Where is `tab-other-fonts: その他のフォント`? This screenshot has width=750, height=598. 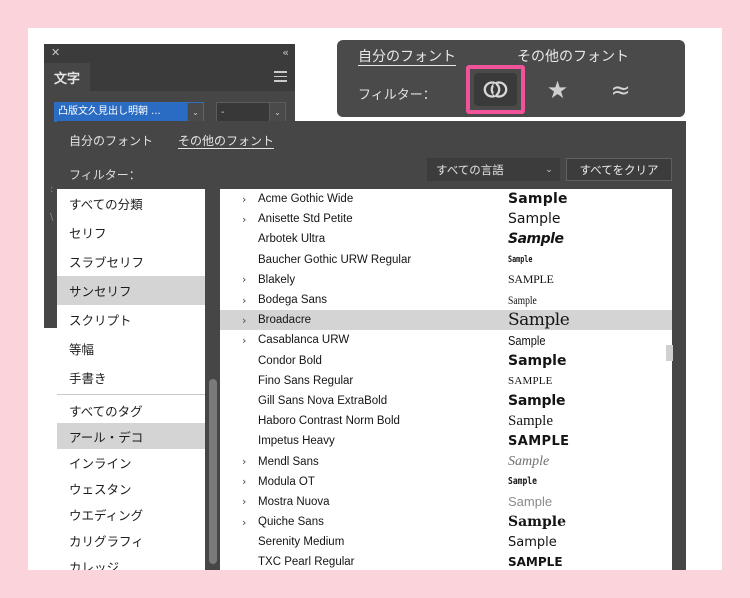 tab-other-fonts: その他のフォント is located at coordinates (573, 56).